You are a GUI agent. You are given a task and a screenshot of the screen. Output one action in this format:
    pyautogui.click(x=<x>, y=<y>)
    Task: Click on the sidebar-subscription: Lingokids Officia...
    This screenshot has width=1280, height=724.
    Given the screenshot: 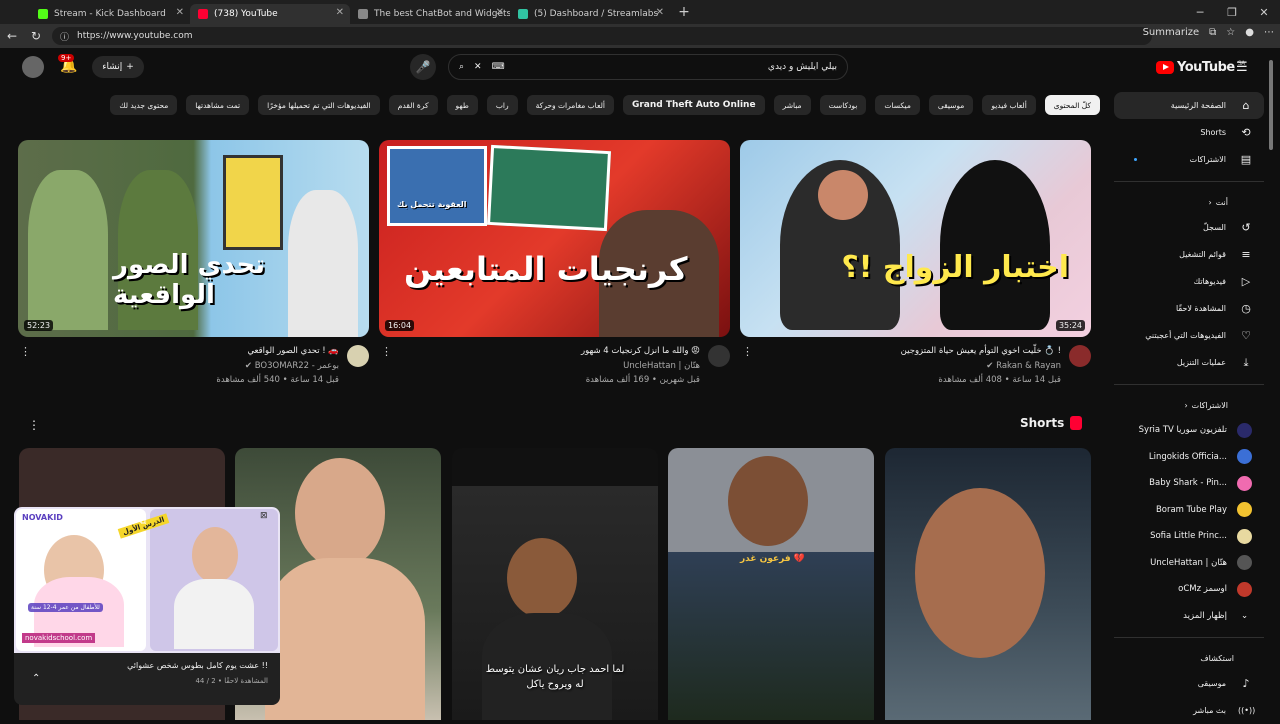 What is the action you would take?
    pyautogui.click(x=1189, y=457)
    